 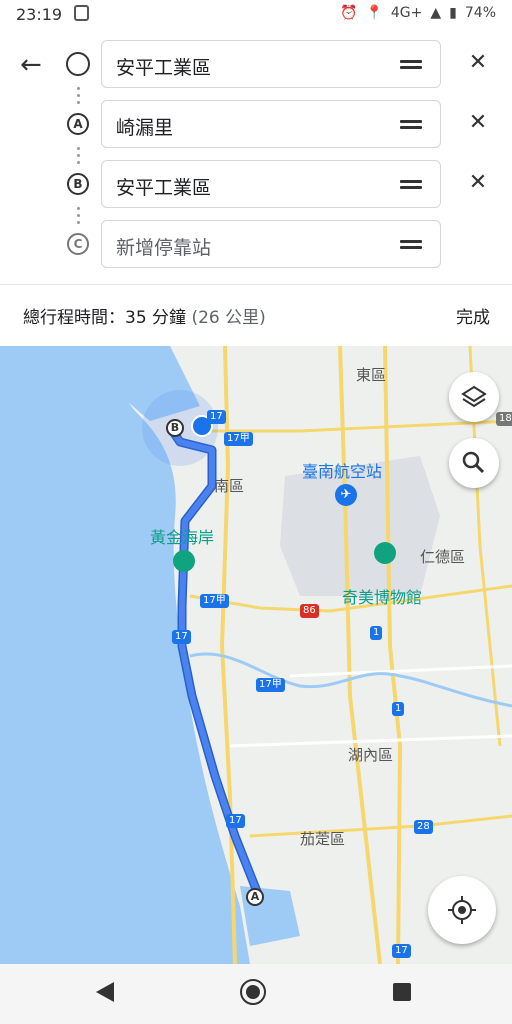 I want to click on trip-summary: 總行程時間：35 分鐘 (26 公里), so click(x=144, y=315).